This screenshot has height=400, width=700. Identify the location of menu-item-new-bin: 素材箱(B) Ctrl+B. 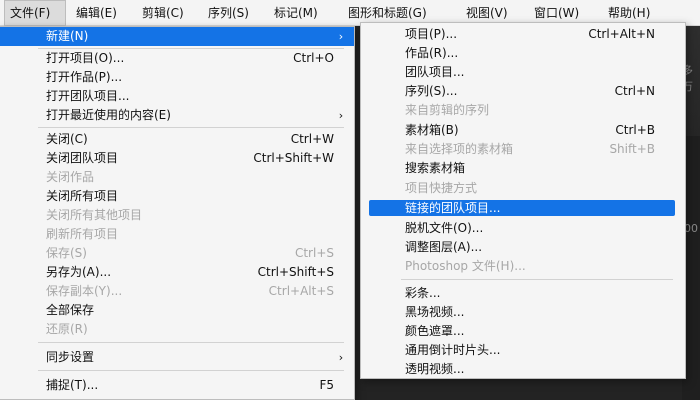
(523, 130).